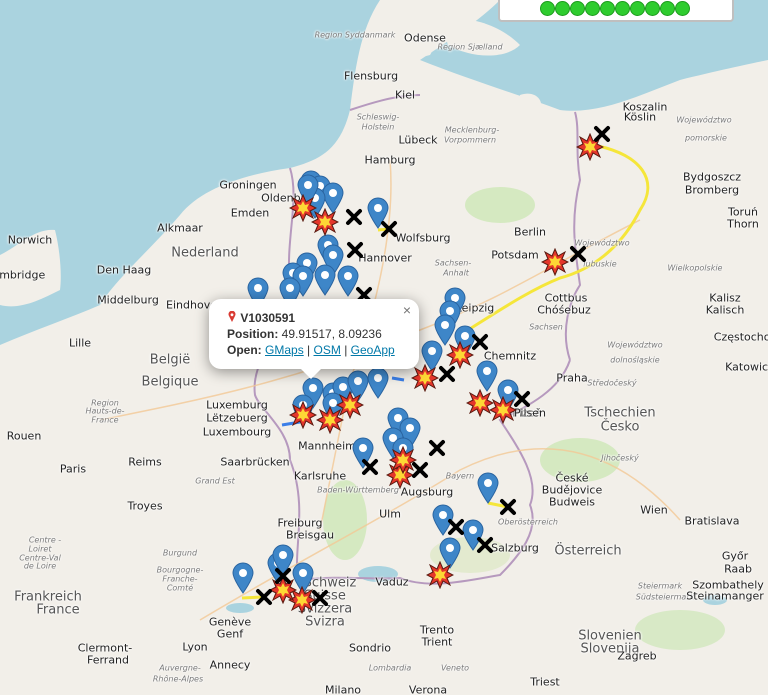  I want to click on popup-tip, so click(311, 374).